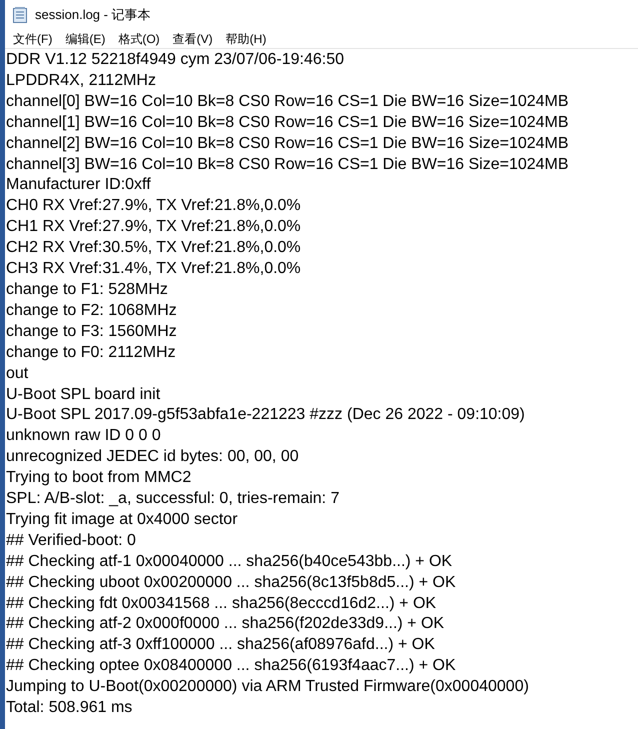  What do you see at coordinates (268, 687) in the screenshot?
I see `text-line: Jumping to U-Boot(0x00200000) via ARM Trusted Firmware(0x00040000)` at bounding box center [268, 687].